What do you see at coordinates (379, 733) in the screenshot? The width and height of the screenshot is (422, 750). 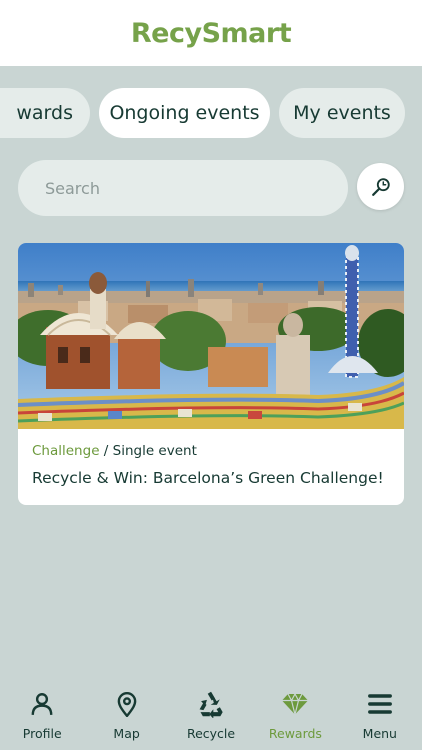 I see `nav-label-menu: Menu` at bounding box center [379, 733].